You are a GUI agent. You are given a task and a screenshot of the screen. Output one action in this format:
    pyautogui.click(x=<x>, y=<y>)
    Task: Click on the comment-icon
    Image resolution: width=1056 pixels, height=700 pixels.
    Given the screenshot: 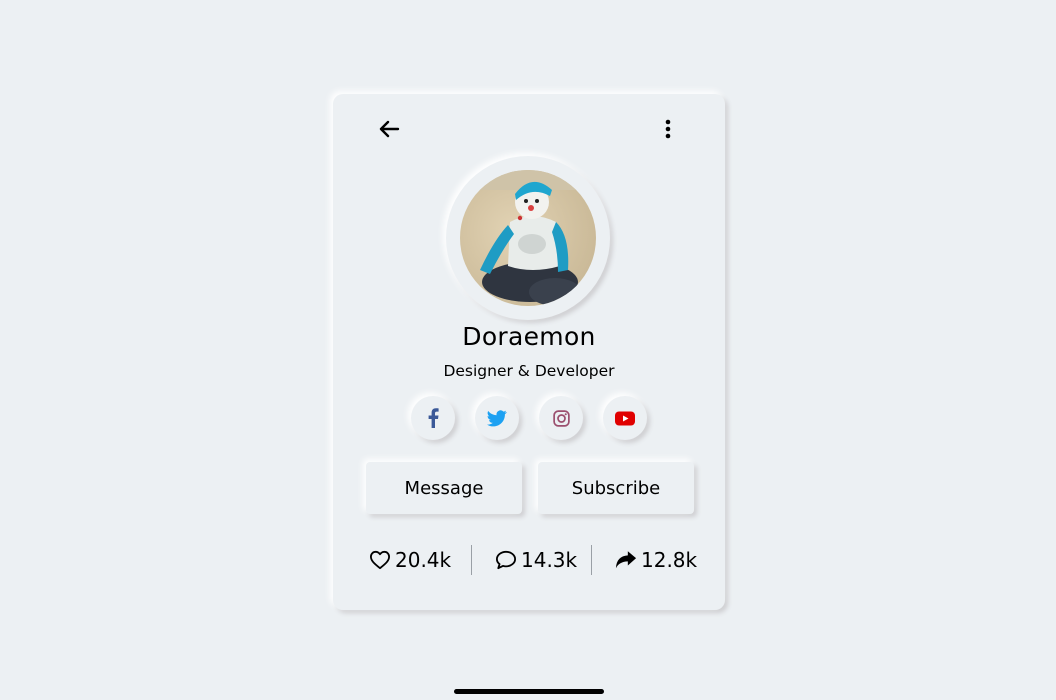 What is the action you would take?
    pyautogui.click(x=505, y=560)
    